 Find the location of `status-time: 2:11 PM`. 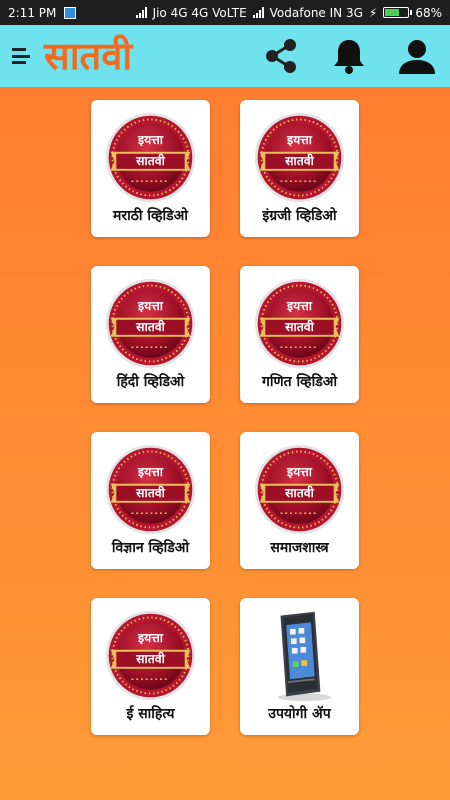

status-time: 2:11 PM is located at coordinates (32, 12).